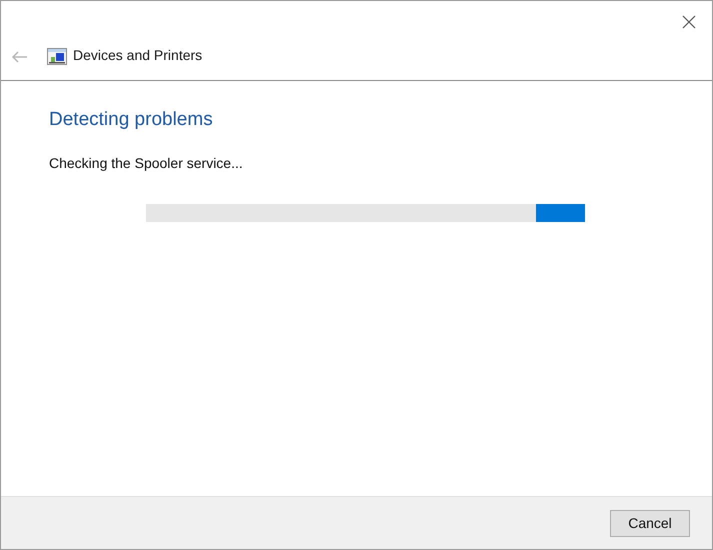 The image size is (713, 550). I want to click on window-title: Devices and Printers, so click(137, 55).